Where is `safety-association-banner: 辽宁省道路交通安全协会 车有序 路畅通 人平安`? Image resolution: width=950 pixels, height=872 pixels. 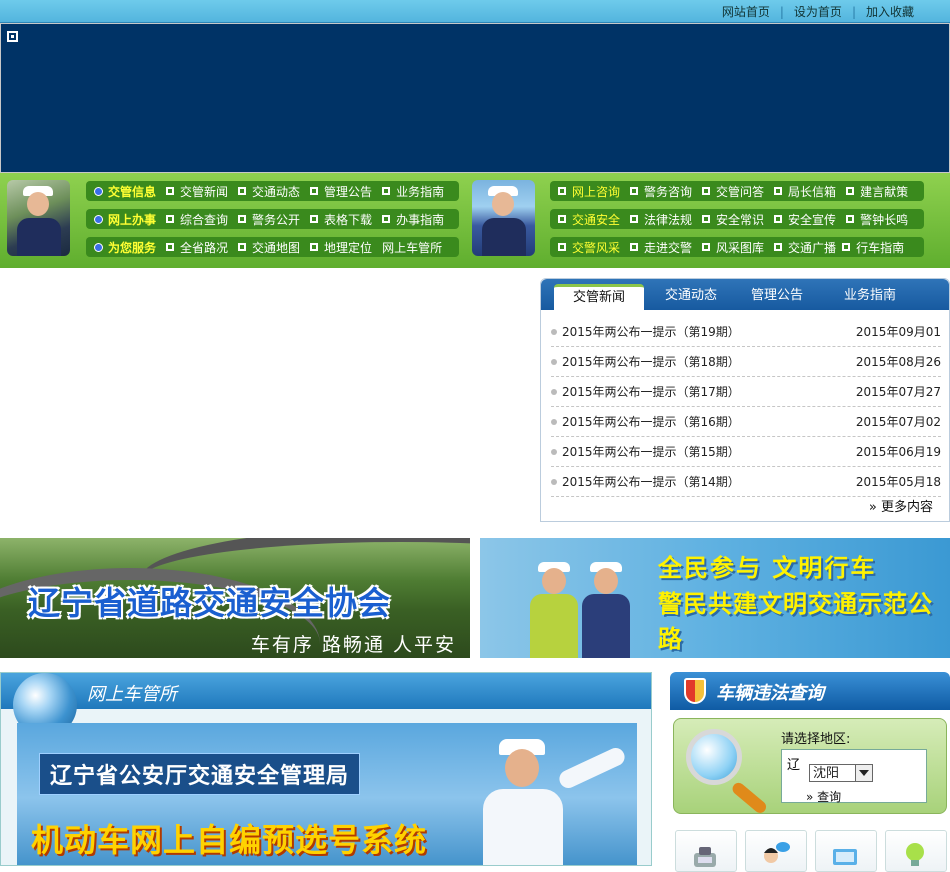 safety-association-banner: 辽宁省道路交通安全协会 车有序 路畅通 人平安 is located at coordinates (235, 598).